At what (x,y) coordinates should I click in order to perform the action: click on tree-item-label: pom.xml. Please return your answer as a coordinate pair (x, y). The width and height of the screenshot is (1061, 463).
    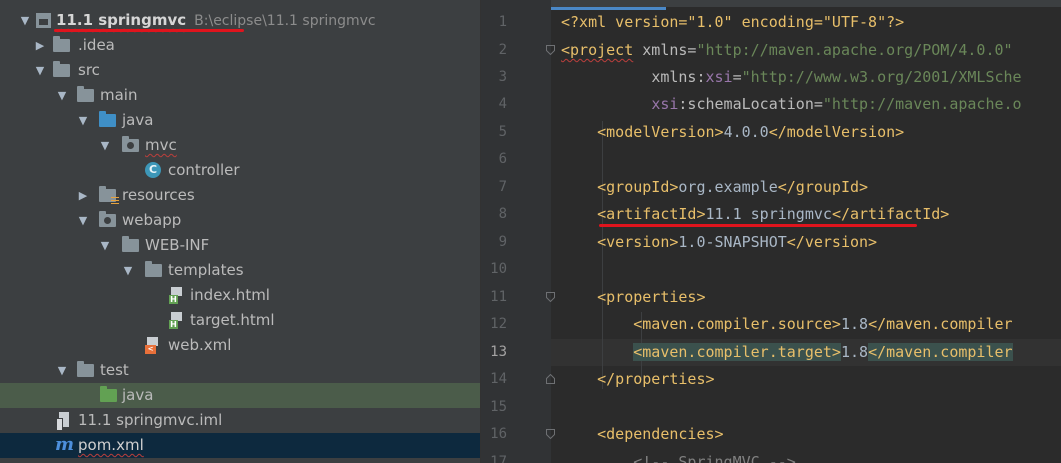
    Looking at the image, I should click on (111, 445).